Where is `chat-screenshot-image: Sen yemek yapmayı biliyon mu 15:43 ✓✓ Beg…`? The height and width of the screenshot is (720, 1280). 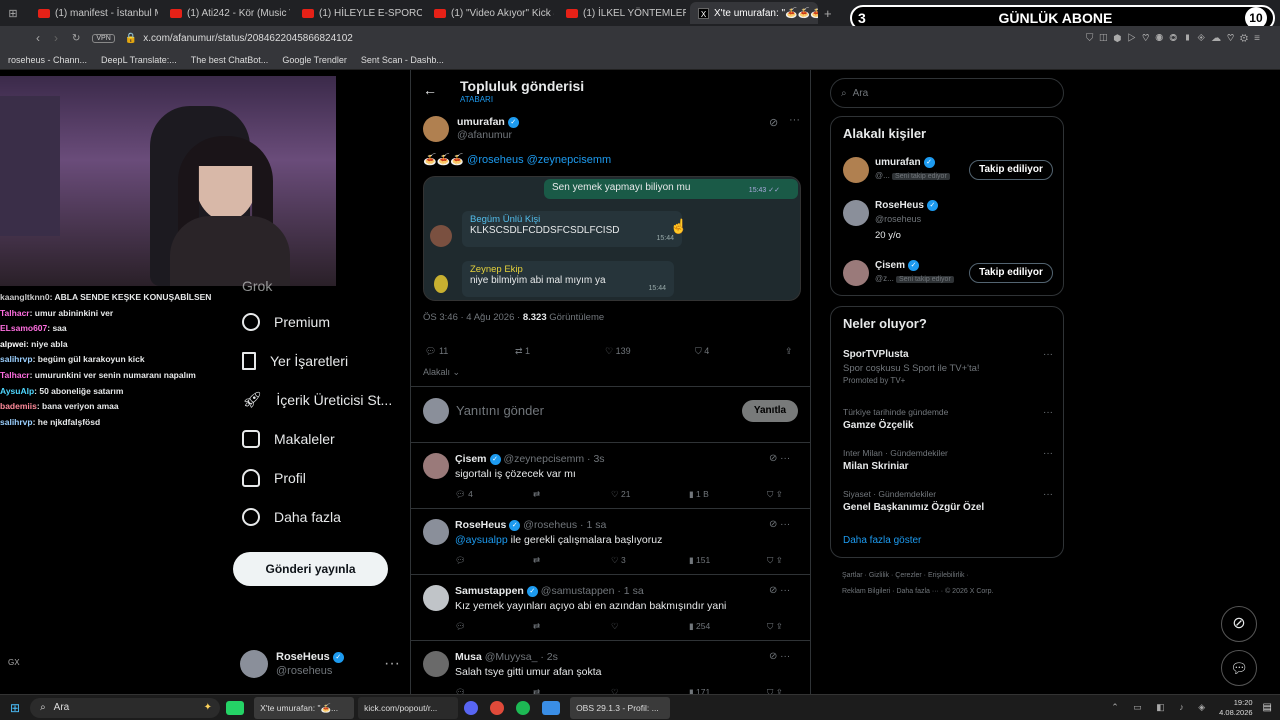 chat-screenshot-image: Sen yemek yapmayı biliyon mu 15:43 ✓✓ Beg… is located at coordinates (612, 238).